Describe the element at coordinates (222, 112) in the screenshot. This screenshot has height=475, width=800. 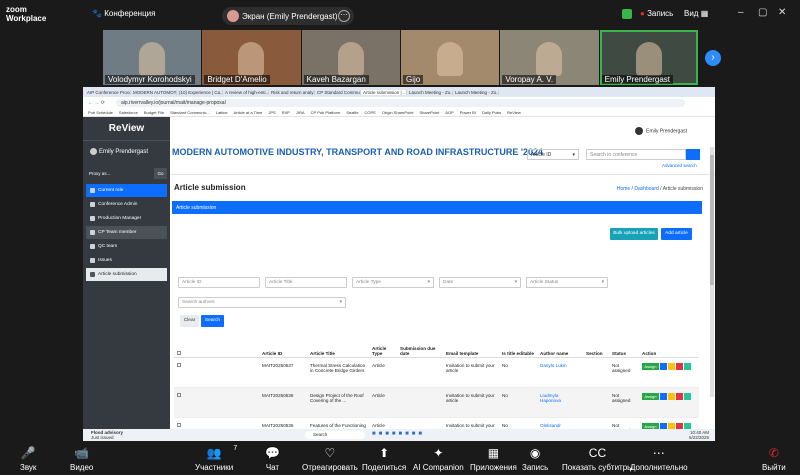
I see `bookmark-item: Lattice` at that location.